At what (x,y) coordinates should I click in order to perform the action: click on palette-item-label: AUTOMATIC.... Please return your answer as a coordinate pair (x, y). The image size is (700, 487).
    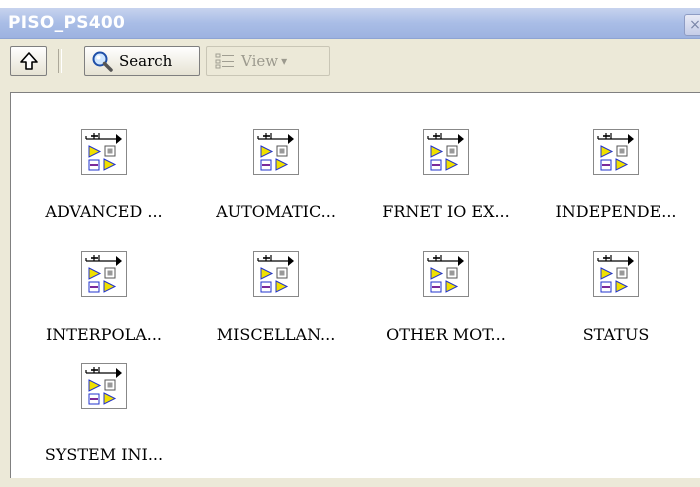
    Looking at the image, I should click on (276, 211).